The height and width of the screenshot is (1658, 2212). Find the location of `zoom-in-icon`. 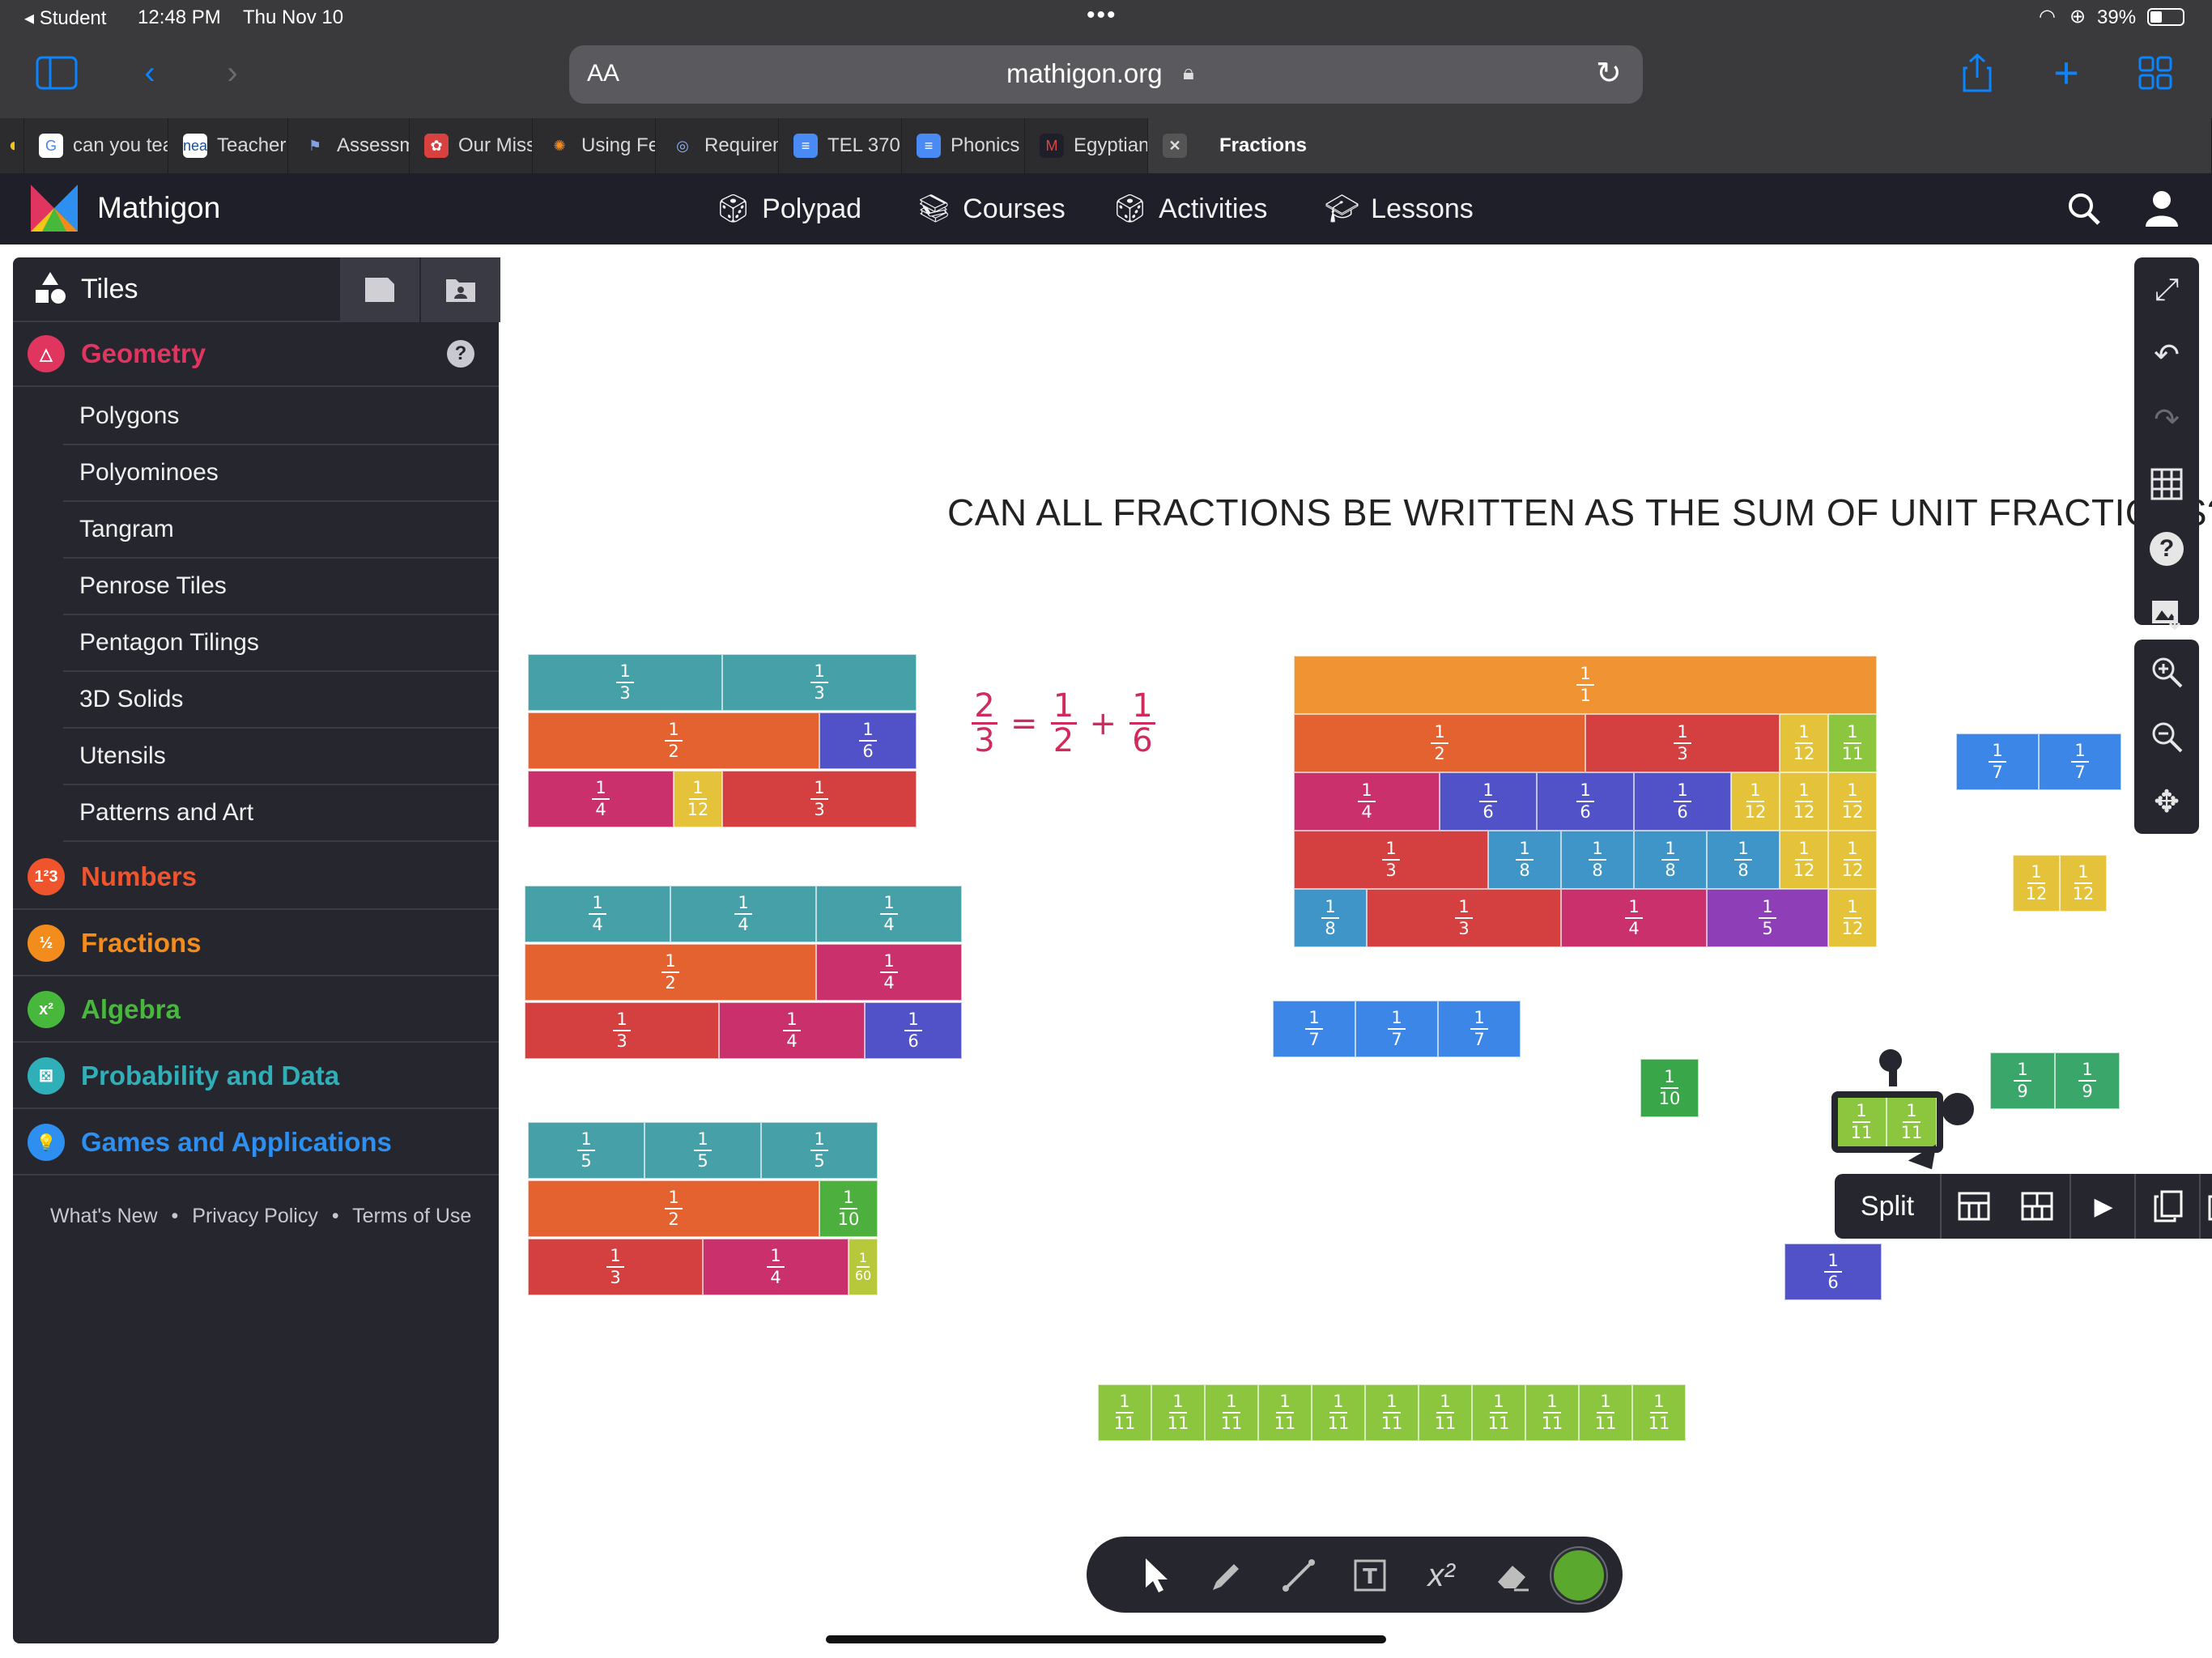

zoom-in-icon is located at coordinates (2166, 672).